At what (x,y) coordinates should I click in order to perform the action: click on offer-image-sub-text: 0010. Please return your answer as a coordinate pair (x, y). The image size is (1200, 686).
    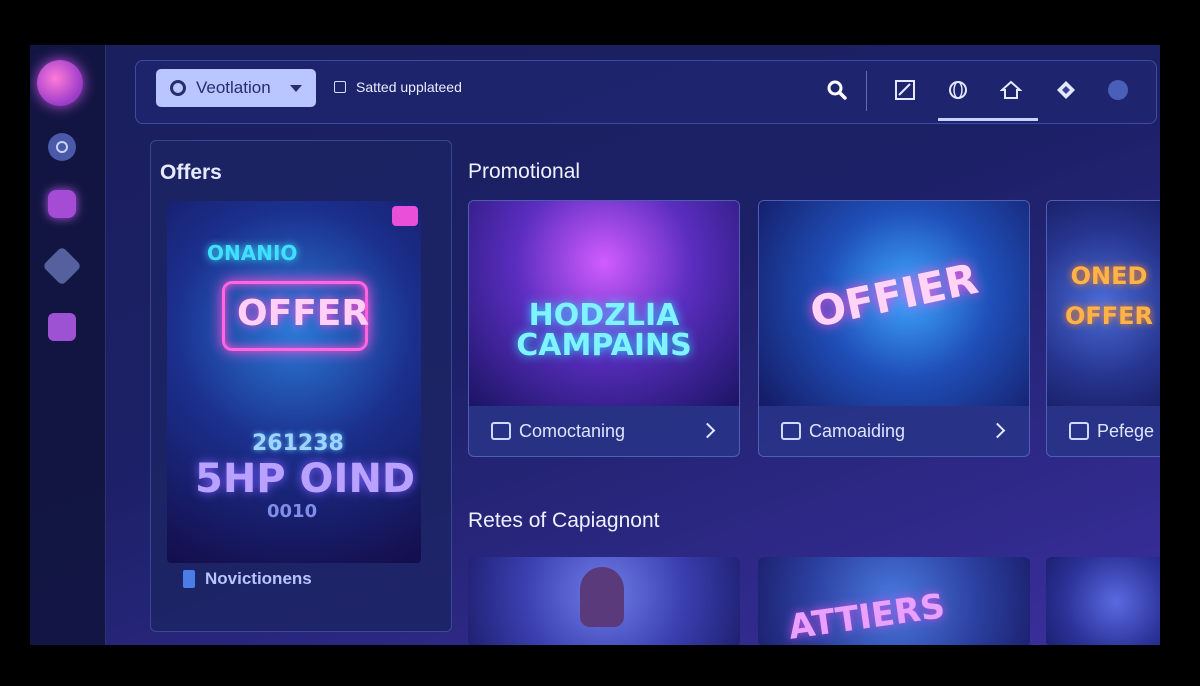
    Looking at the image, I should click on (292, 511).